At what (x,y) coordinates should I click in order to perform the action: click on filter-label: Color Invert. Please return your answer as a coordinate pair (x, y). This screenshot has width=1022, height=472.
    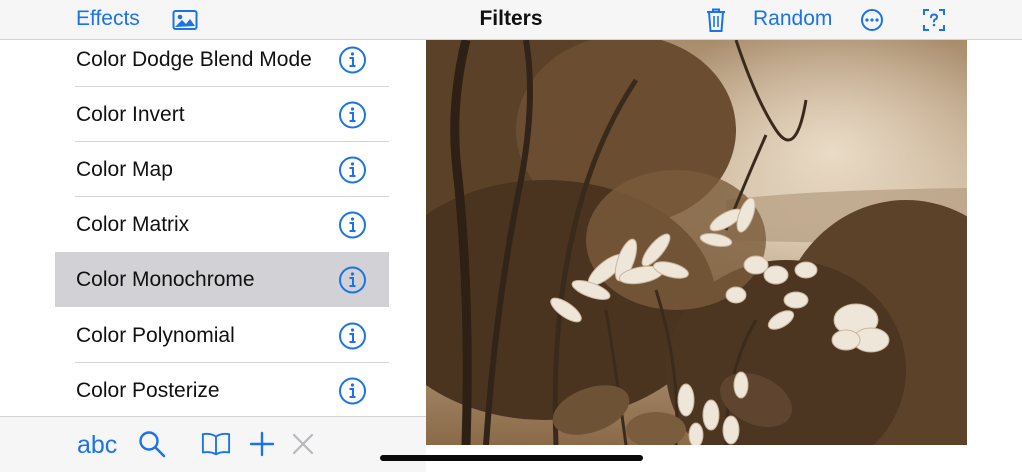
    Looking at the image, I should click on (130, 114).